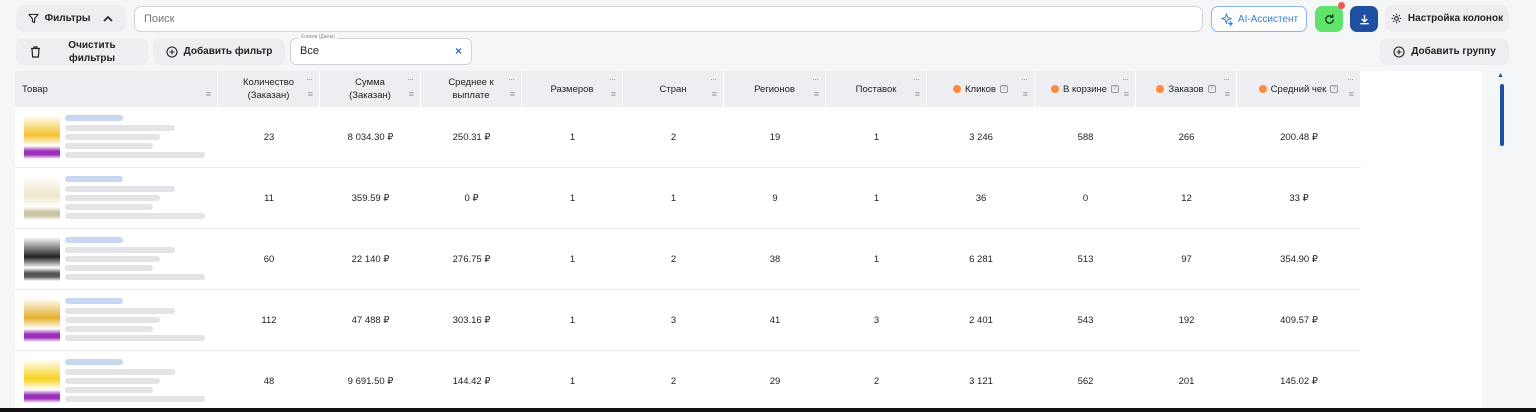 This screenshot has width=1536, height=412. Describe the element at coordinates (269, 89) in the screenshot. I see `column-header-quantity: Количество (Заказан) ··· ≡` at that location.